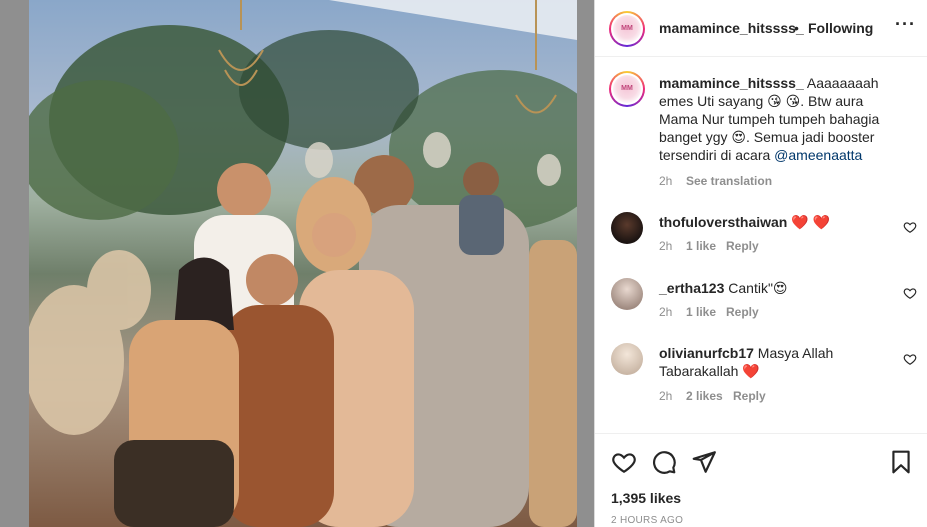 The width and height of the screenshot is (927, 527). Describe the element at coordinates (761, 480) in the screenshot. I see `post-actions: 1,395 likes 2 HOURS AGO` at that location.